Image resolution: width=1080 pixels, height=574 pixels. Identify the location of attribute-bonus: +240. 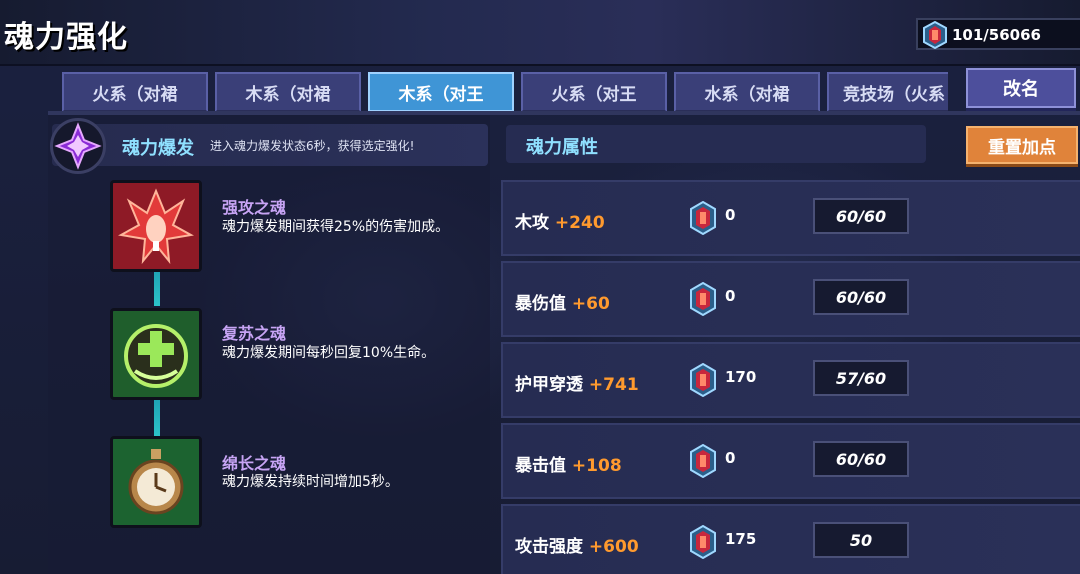
(579, 223).